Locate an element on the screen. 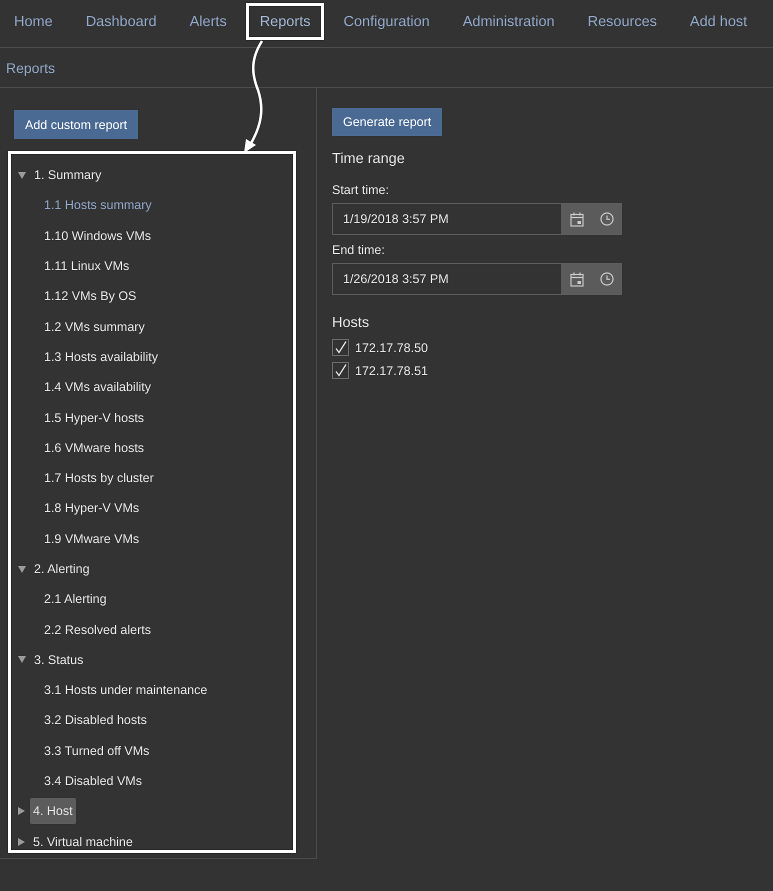  breadcrumb: Reports is located at coordinates (31, 68).